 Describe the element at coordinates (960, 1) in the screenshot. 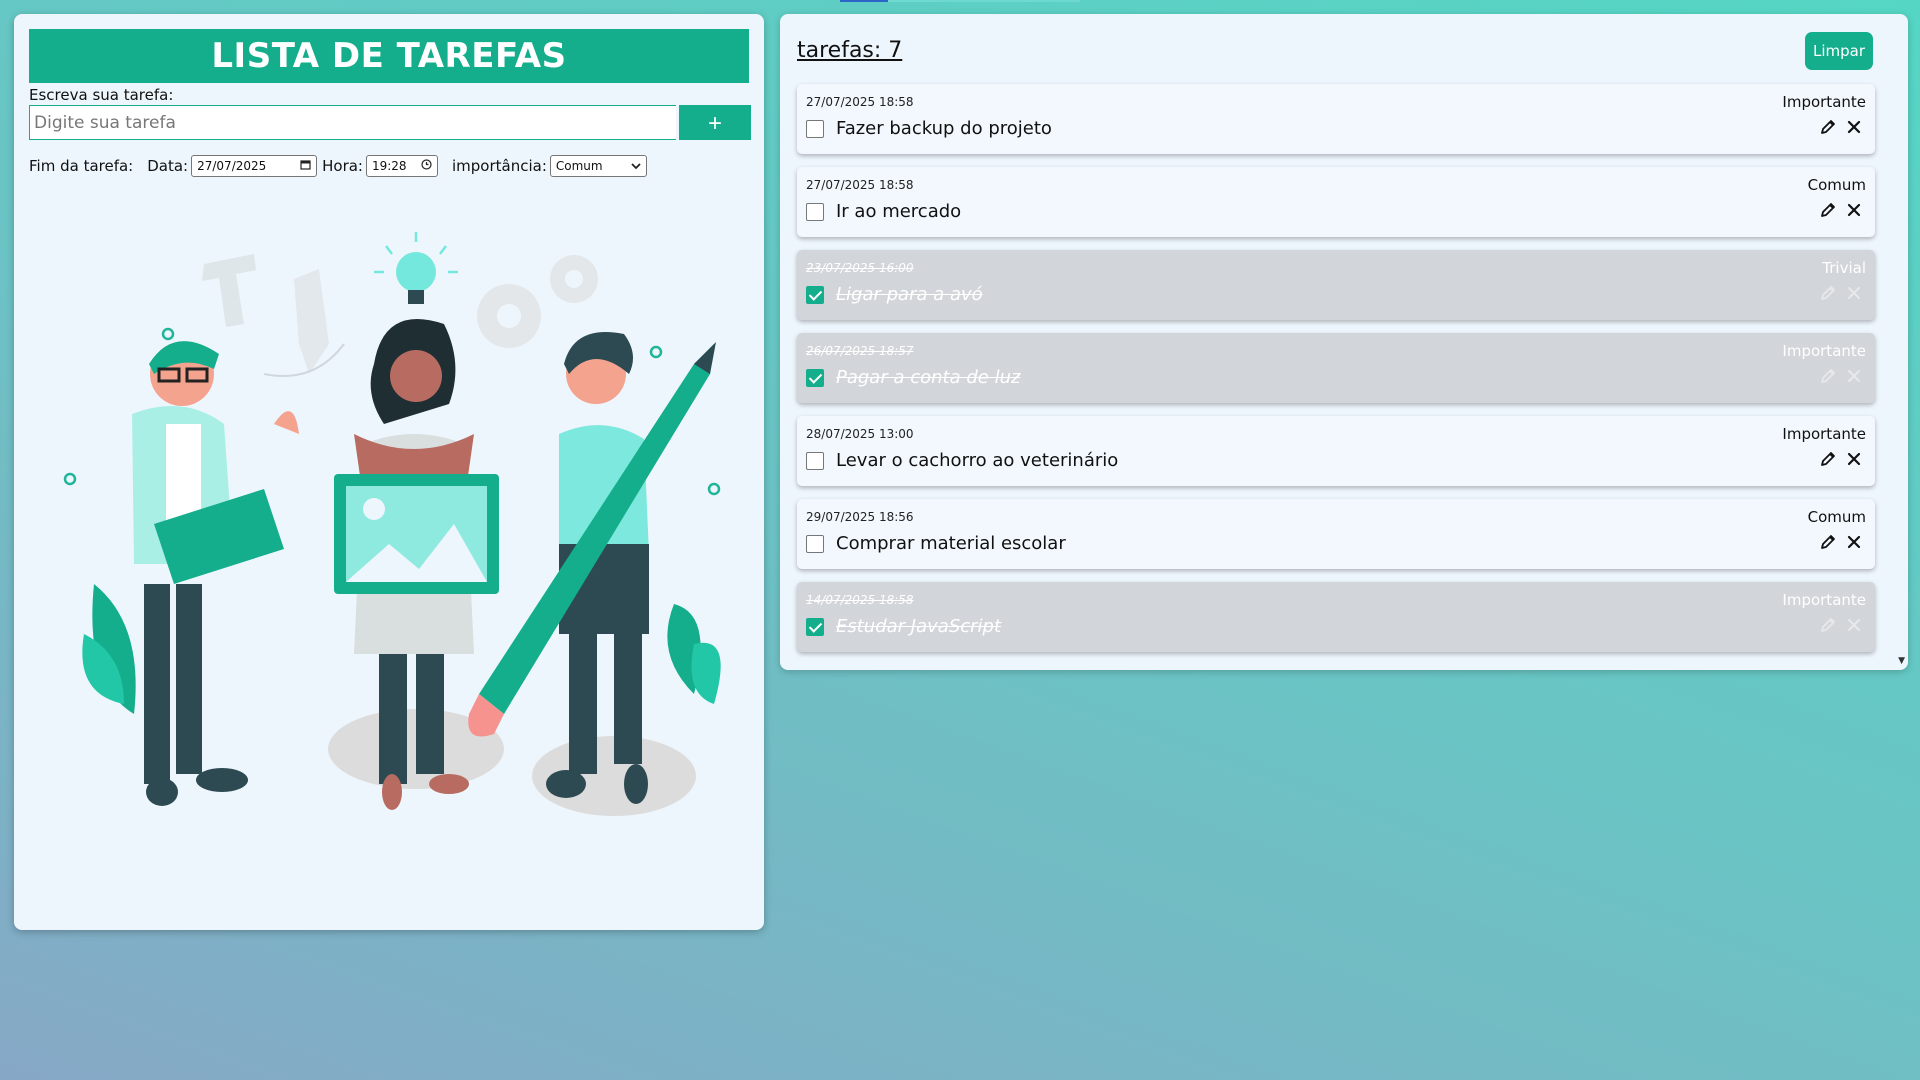

I see `top-tab-indicator` at that location.